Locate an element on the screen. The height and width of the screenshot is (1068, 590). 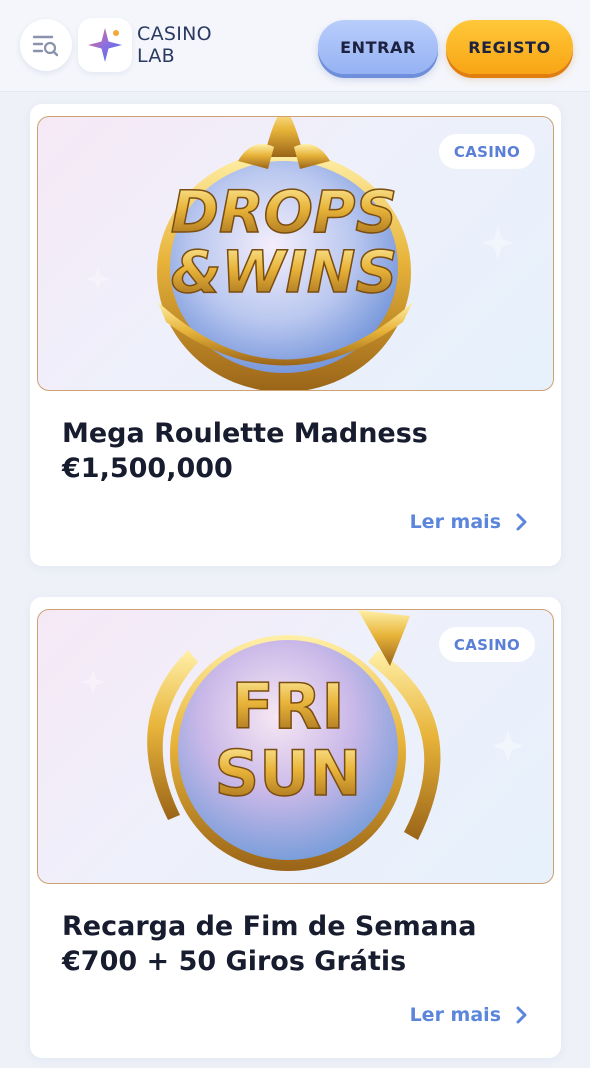
casino-lab-logo: CASINO LAB is located at coordinates (155, 46).